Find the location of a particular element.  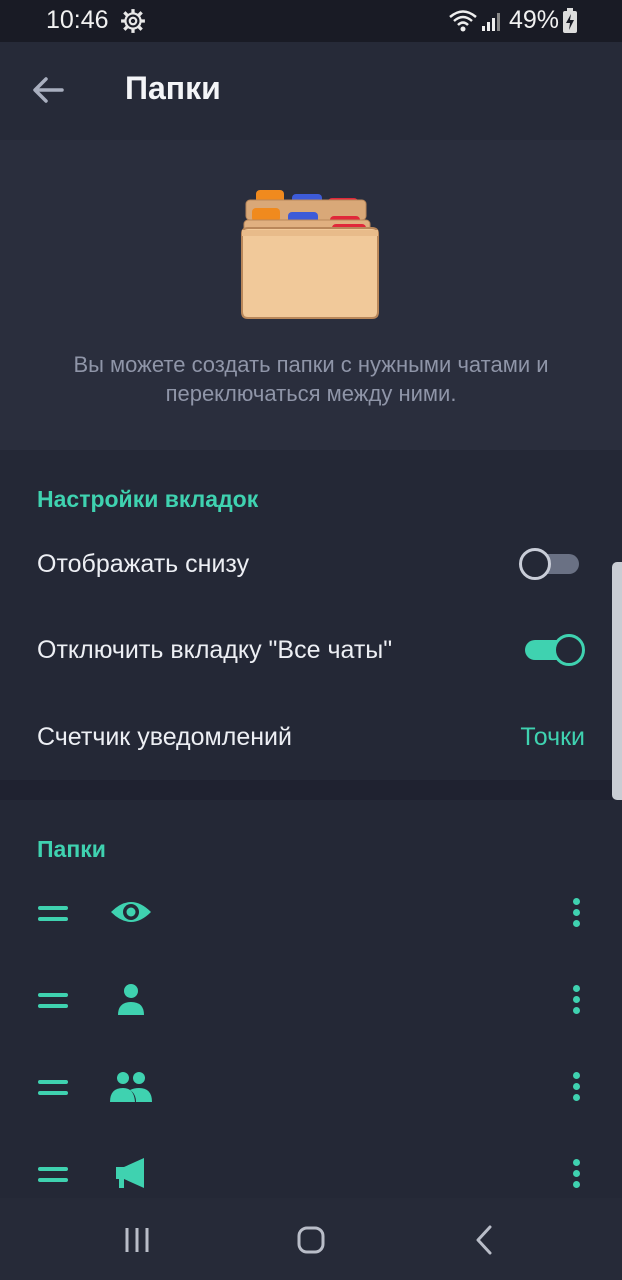

gear-icon is located at coordinates (133, 21).